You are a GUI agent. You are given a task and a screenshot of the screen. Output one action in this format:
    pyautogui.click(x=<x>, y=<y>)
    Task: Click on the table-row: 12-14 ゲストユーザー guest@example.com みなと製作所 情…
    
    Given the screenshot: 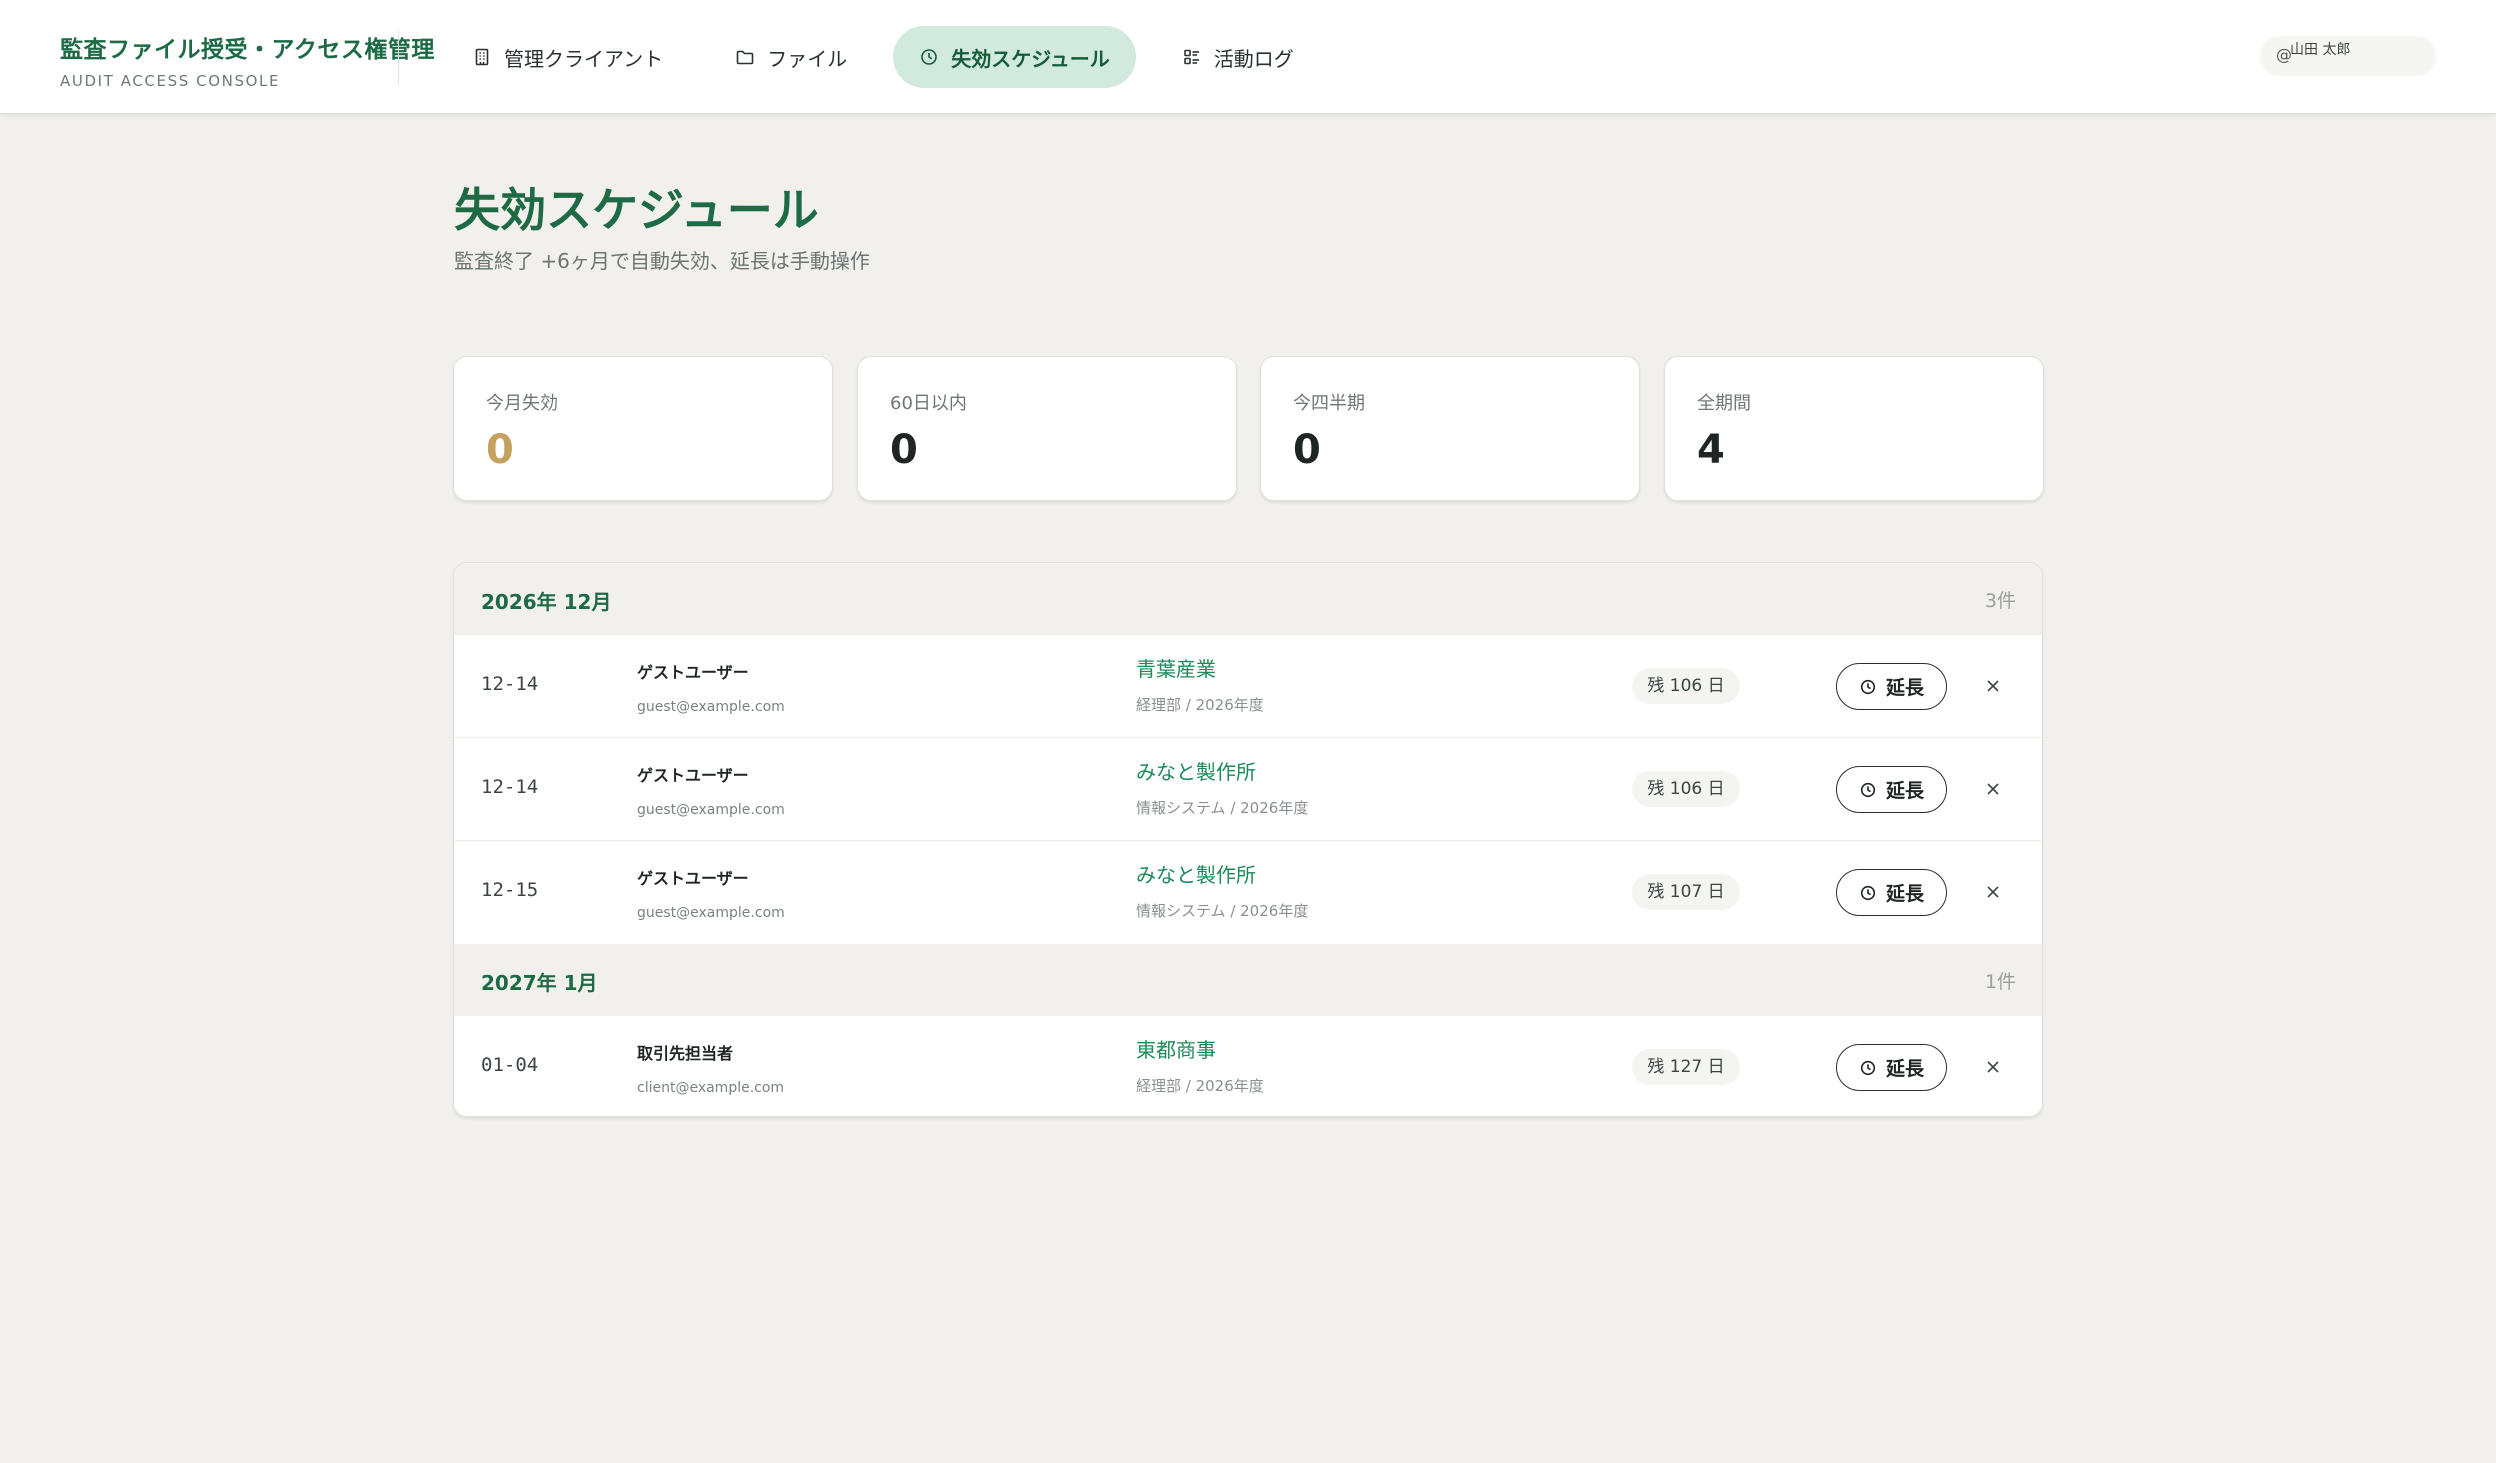 What is the action you would take?
    pyautogui.click(x=1248, y=789)
    